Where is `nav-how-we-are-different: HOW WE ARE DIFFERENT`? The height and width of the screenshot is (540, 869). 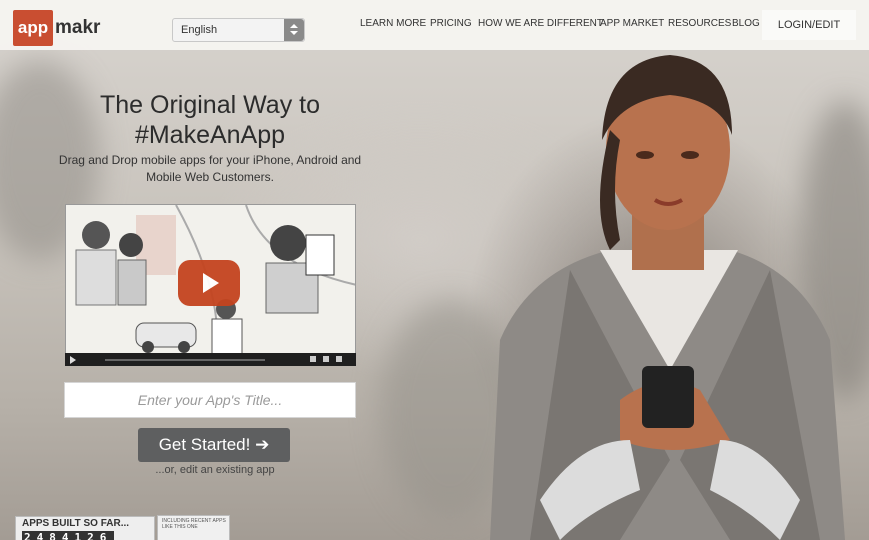
nav-how-we-are-different: HOW WE ARE DIFFERENT is located at coordinates (540, 25).